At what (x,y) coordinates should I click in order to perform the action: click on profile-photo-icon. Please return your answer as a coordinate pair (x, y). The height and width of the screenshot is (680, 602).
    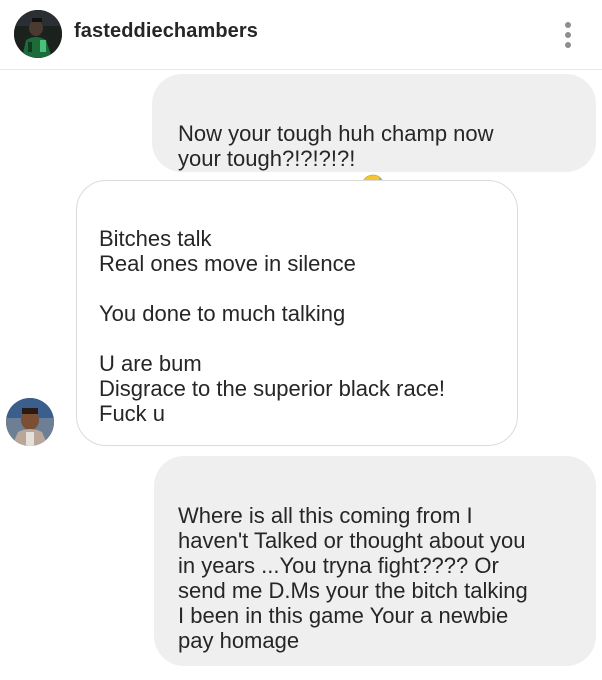
    Looking at the image, I should click on (38, 34).